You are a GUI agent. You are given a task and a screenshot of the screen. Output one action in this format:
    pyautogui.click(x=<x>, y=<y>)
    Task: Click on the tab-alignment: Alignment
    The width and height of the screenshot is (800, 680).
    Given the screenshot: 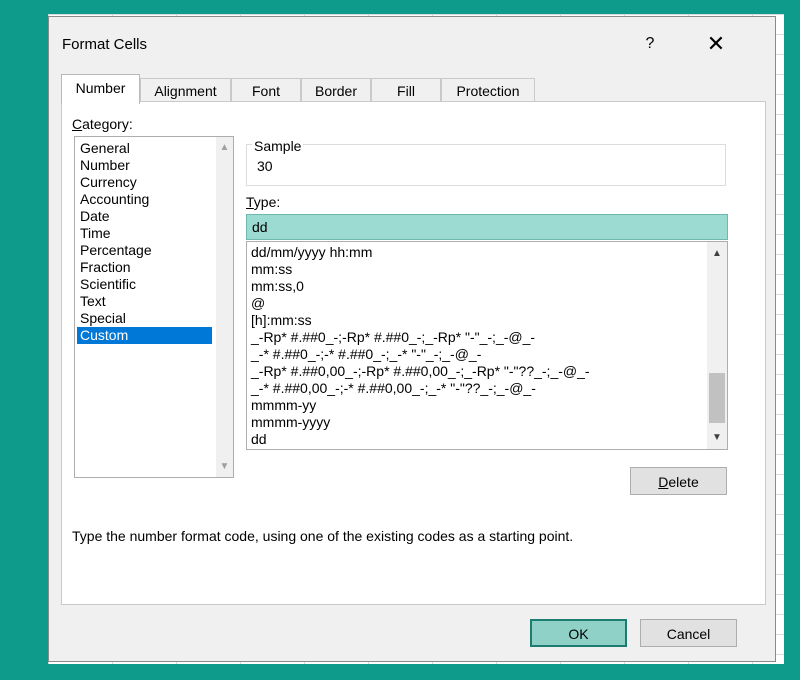 What is the action you would take?
    pyautogui.click(x=185, y=90)
    